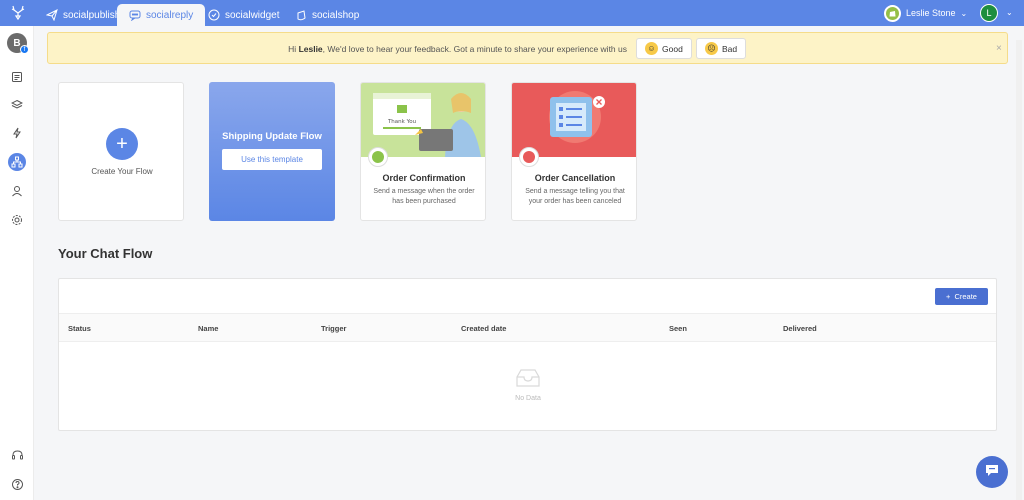  What do you see at coordinates (651, 48) in the screenshot?
I see `smile-emoji-icon: ☺` at bounding box center [651, 48].